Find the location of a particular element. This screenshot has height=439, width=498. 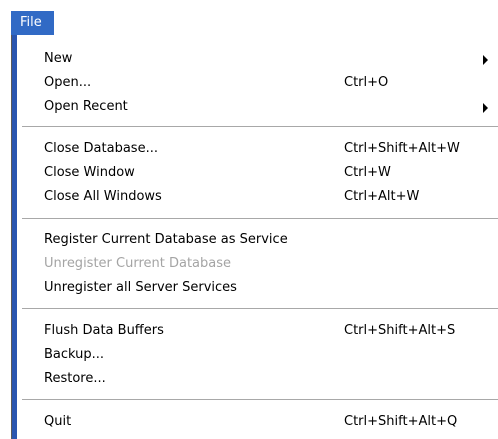

menu-item-label: Close Window is located at coordinates (89, 172).